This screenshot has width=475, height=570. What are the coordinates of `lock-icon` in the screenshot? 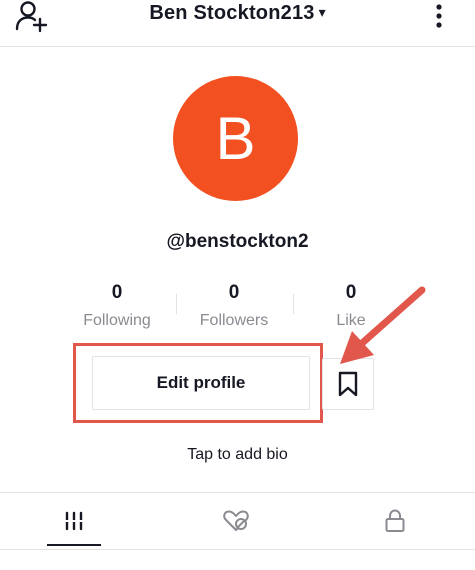 It's located at (395, 520).